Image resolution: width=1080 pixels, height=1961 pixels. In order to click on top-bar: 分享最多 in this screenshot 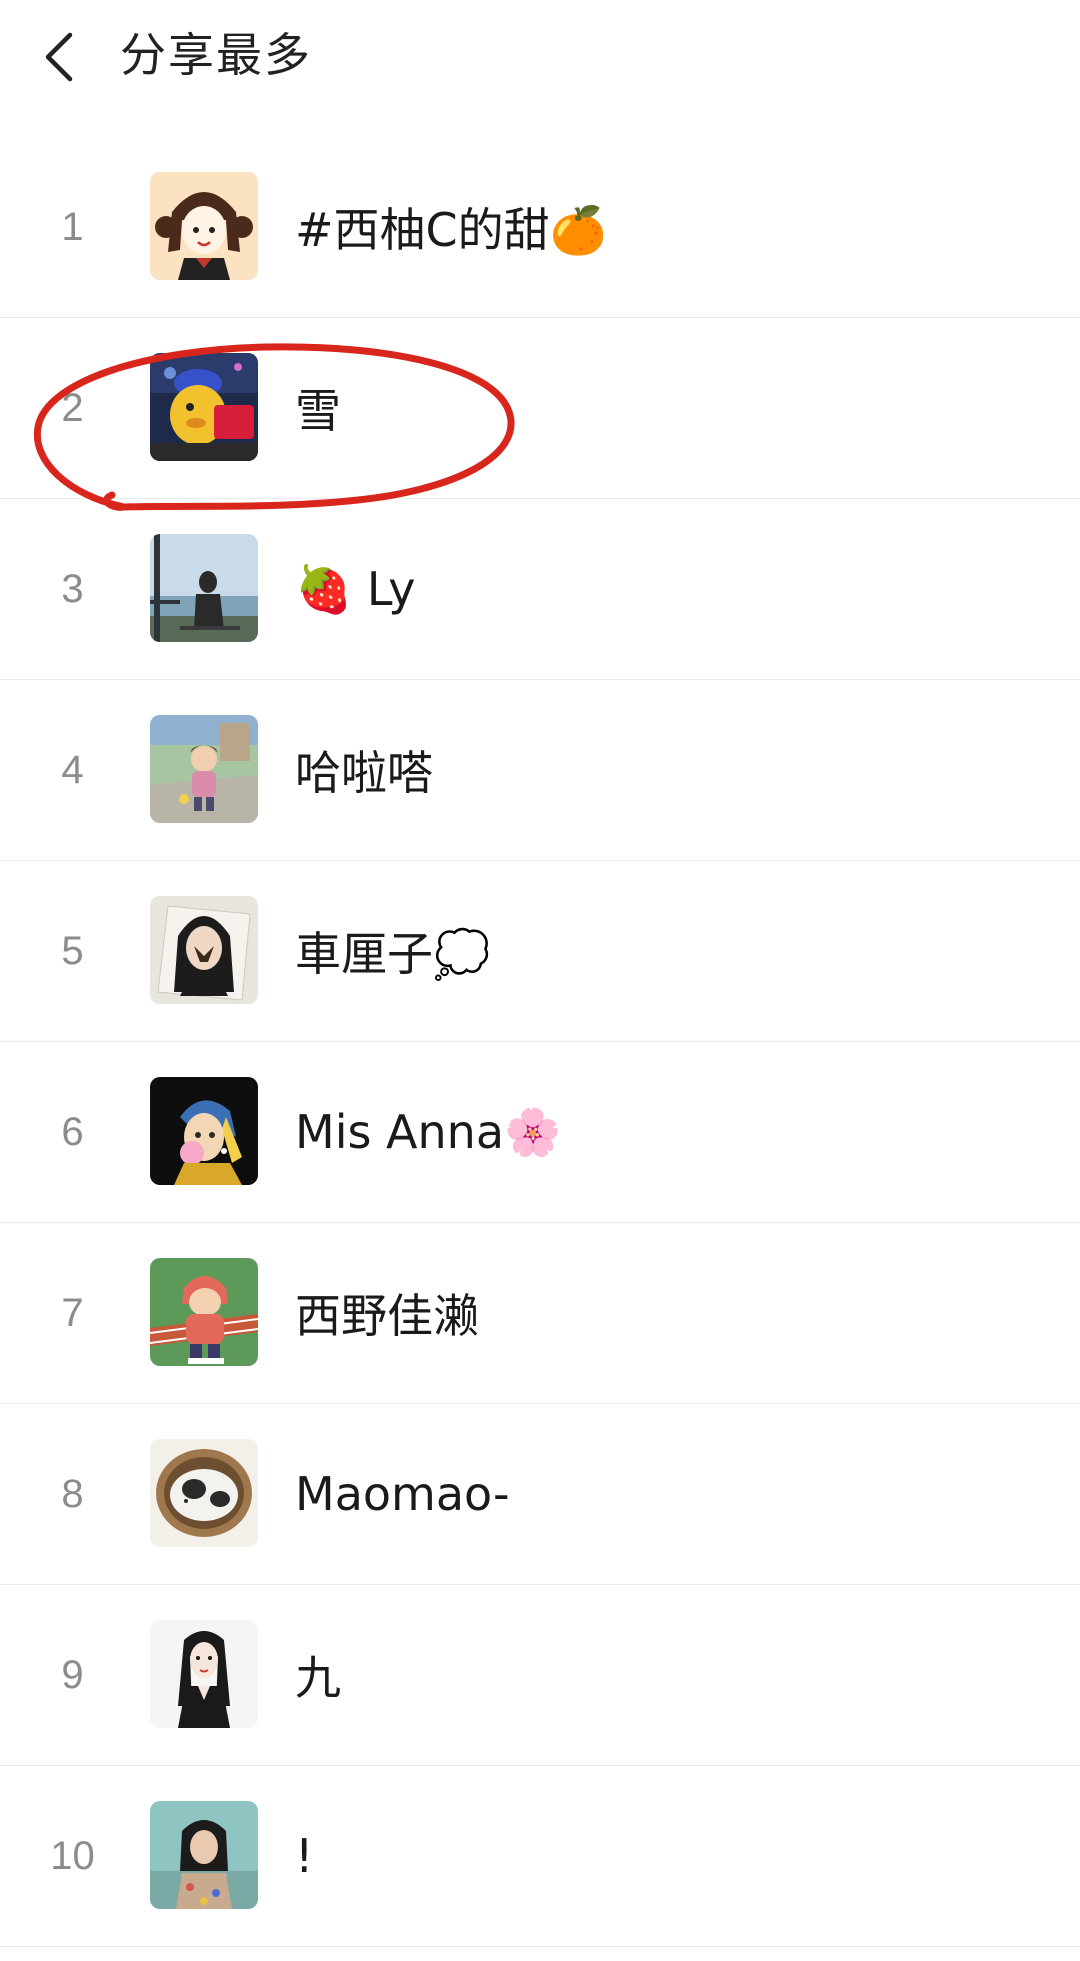, I will do `click(540, 55)`.